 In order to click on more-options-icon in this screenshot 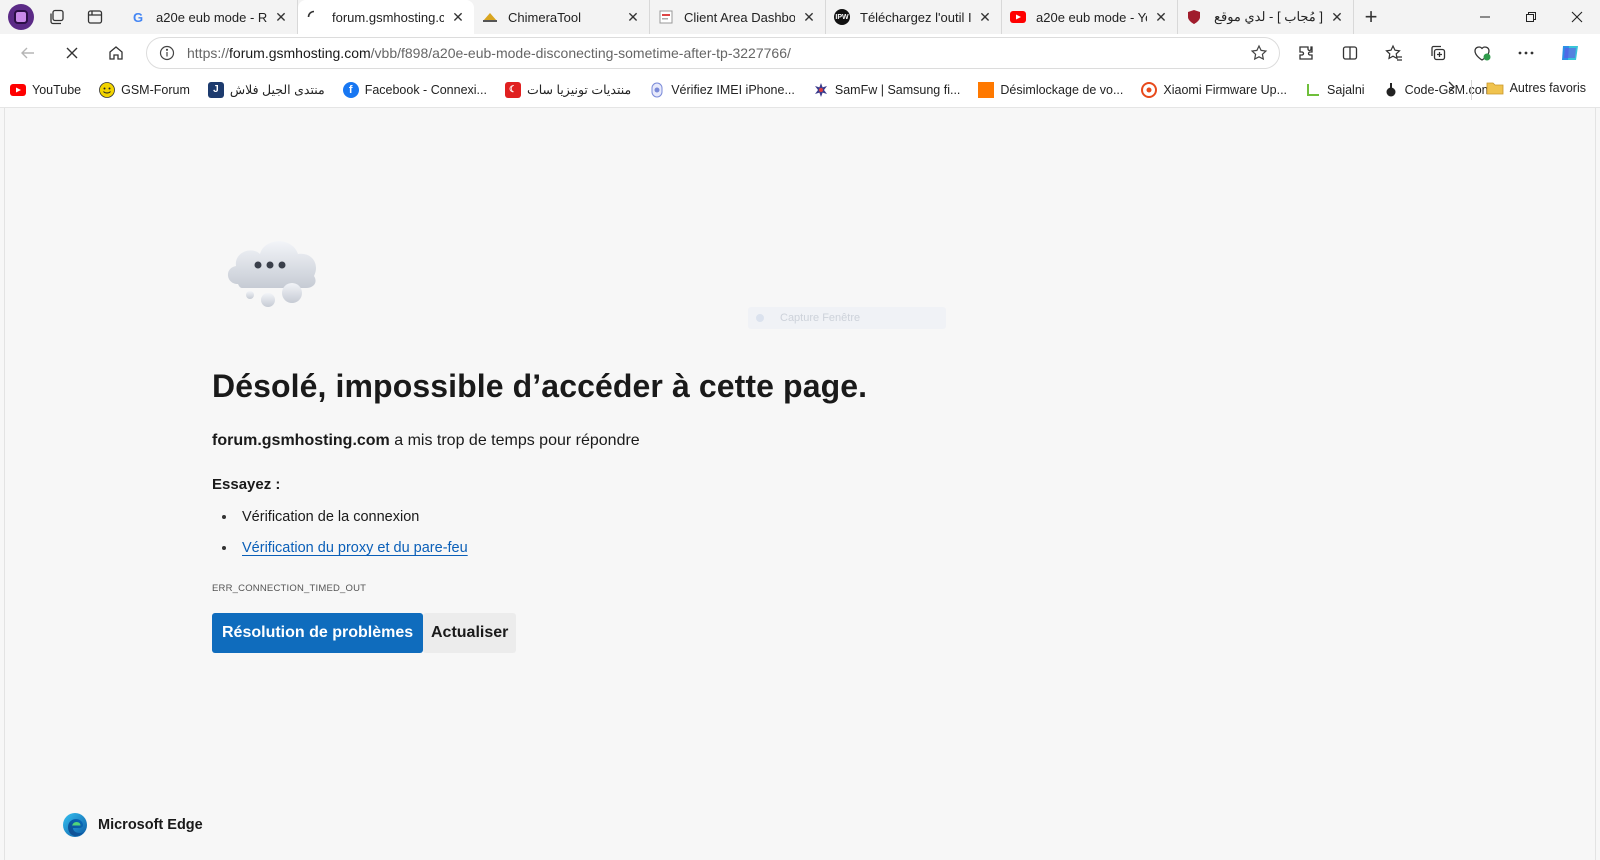, I will do `click(1526, 53)`.